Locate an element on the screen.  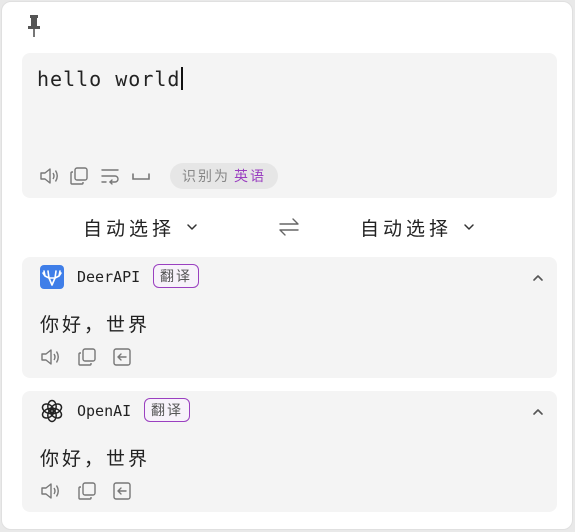
pin-icon is located at coordinates (34, 26).